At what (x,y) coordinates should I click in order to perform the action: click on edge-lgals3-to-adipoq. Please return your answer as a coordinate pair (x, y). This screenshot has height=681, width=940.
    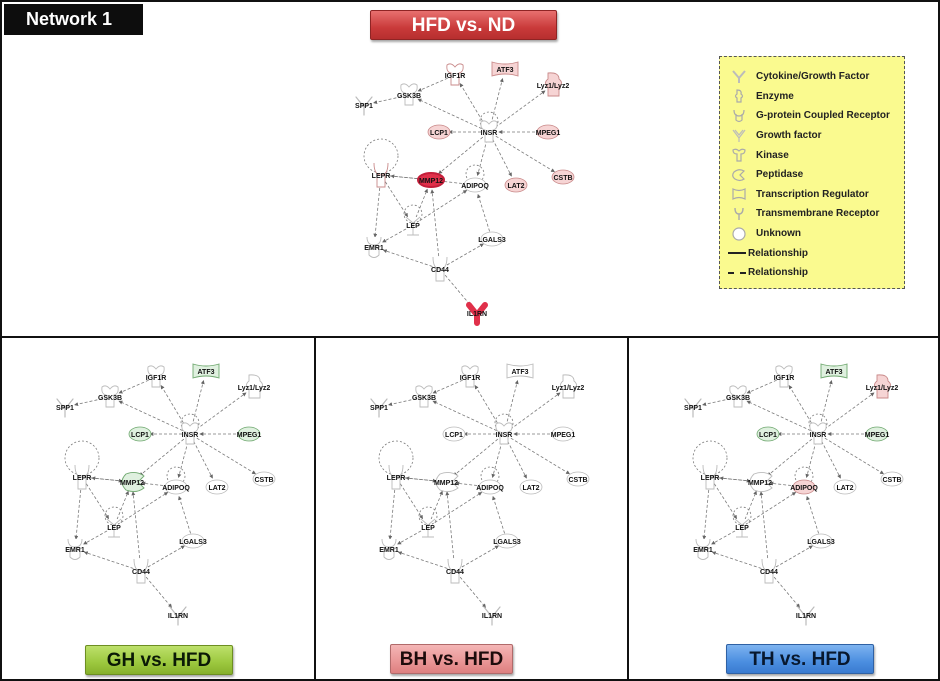
    Looking at the image, I should click on (184, 514).